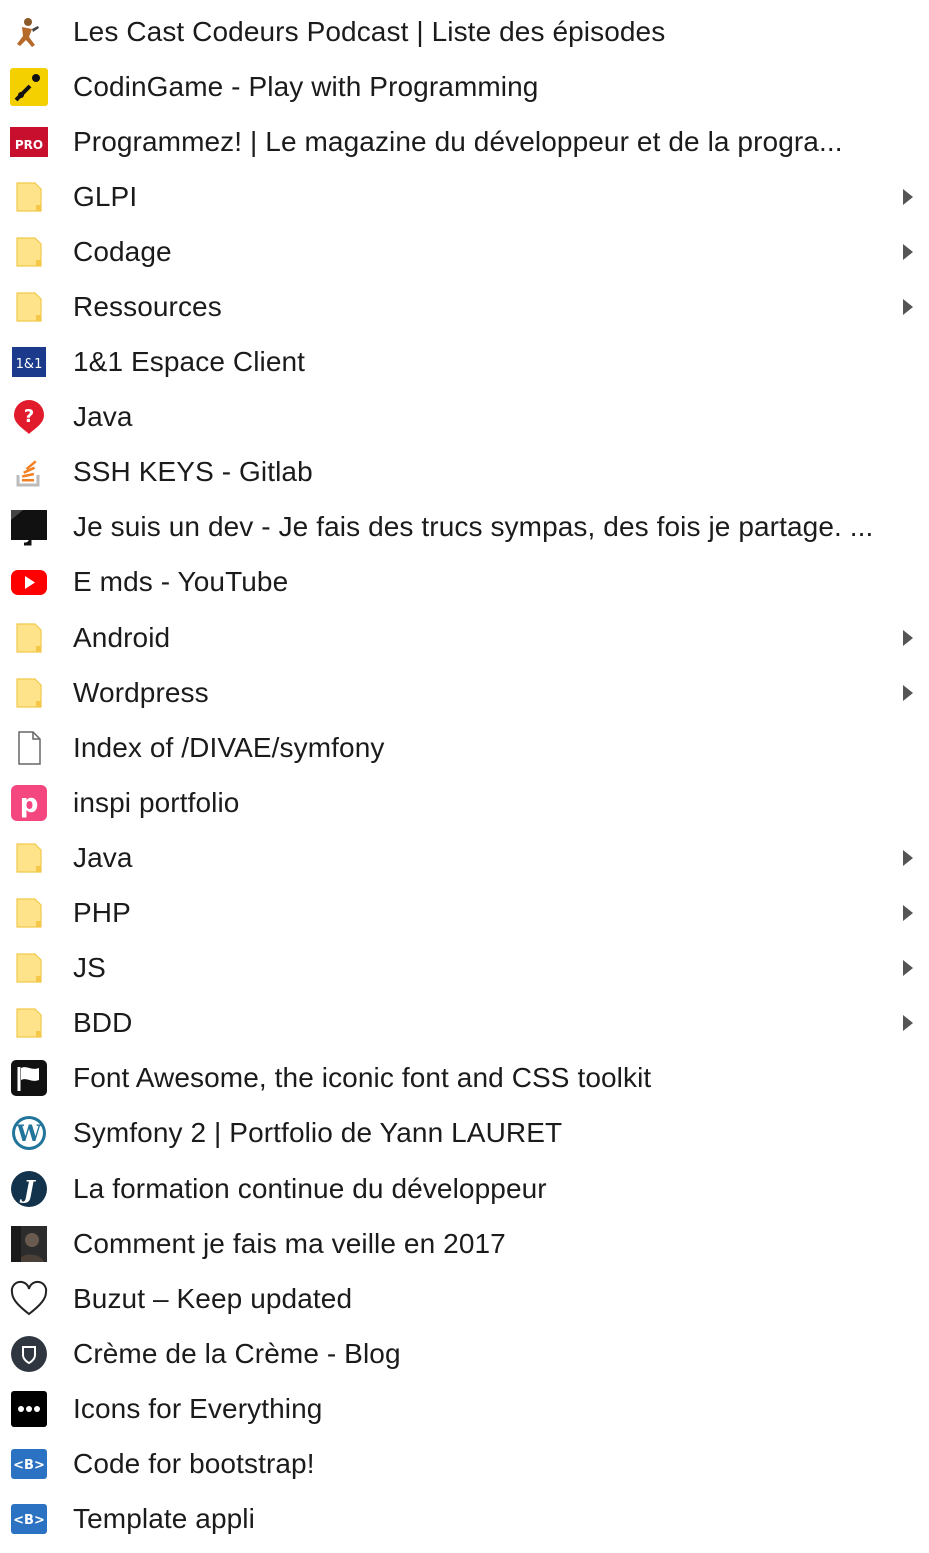 This screenshot has height=1553, width=929. Describe the element at coordinates (213, 1298) in the screenshot. I see `bookmark-label: Buzut – Keep updated` at that location.